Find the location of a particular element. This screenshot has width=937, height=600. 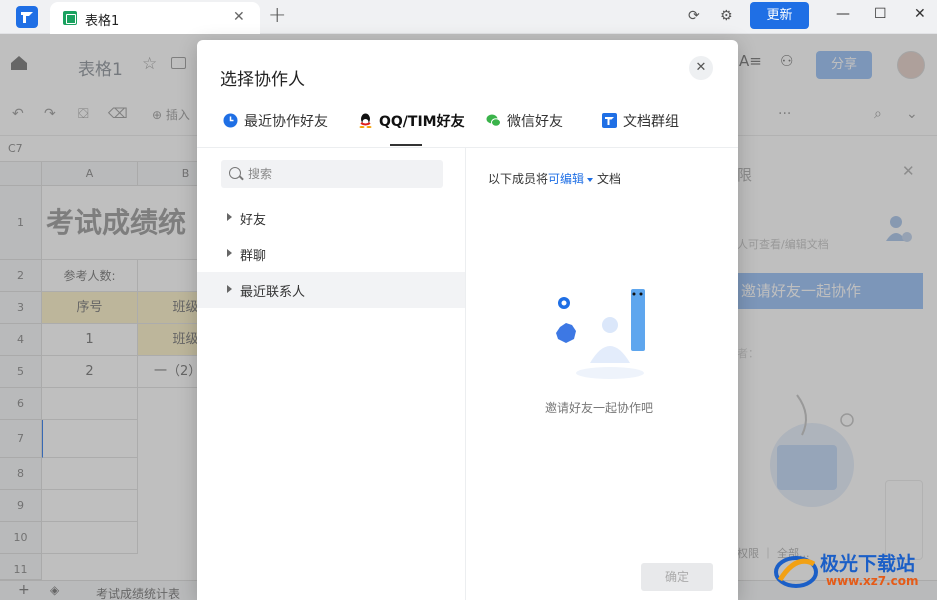

empty-state-illustration is located at coordinates (600, 334).